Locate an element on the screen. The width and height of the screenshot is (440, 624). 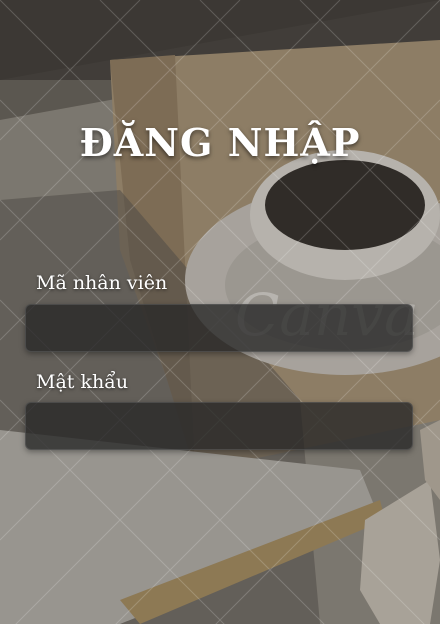
password-input is located at coordinates (219, 426).